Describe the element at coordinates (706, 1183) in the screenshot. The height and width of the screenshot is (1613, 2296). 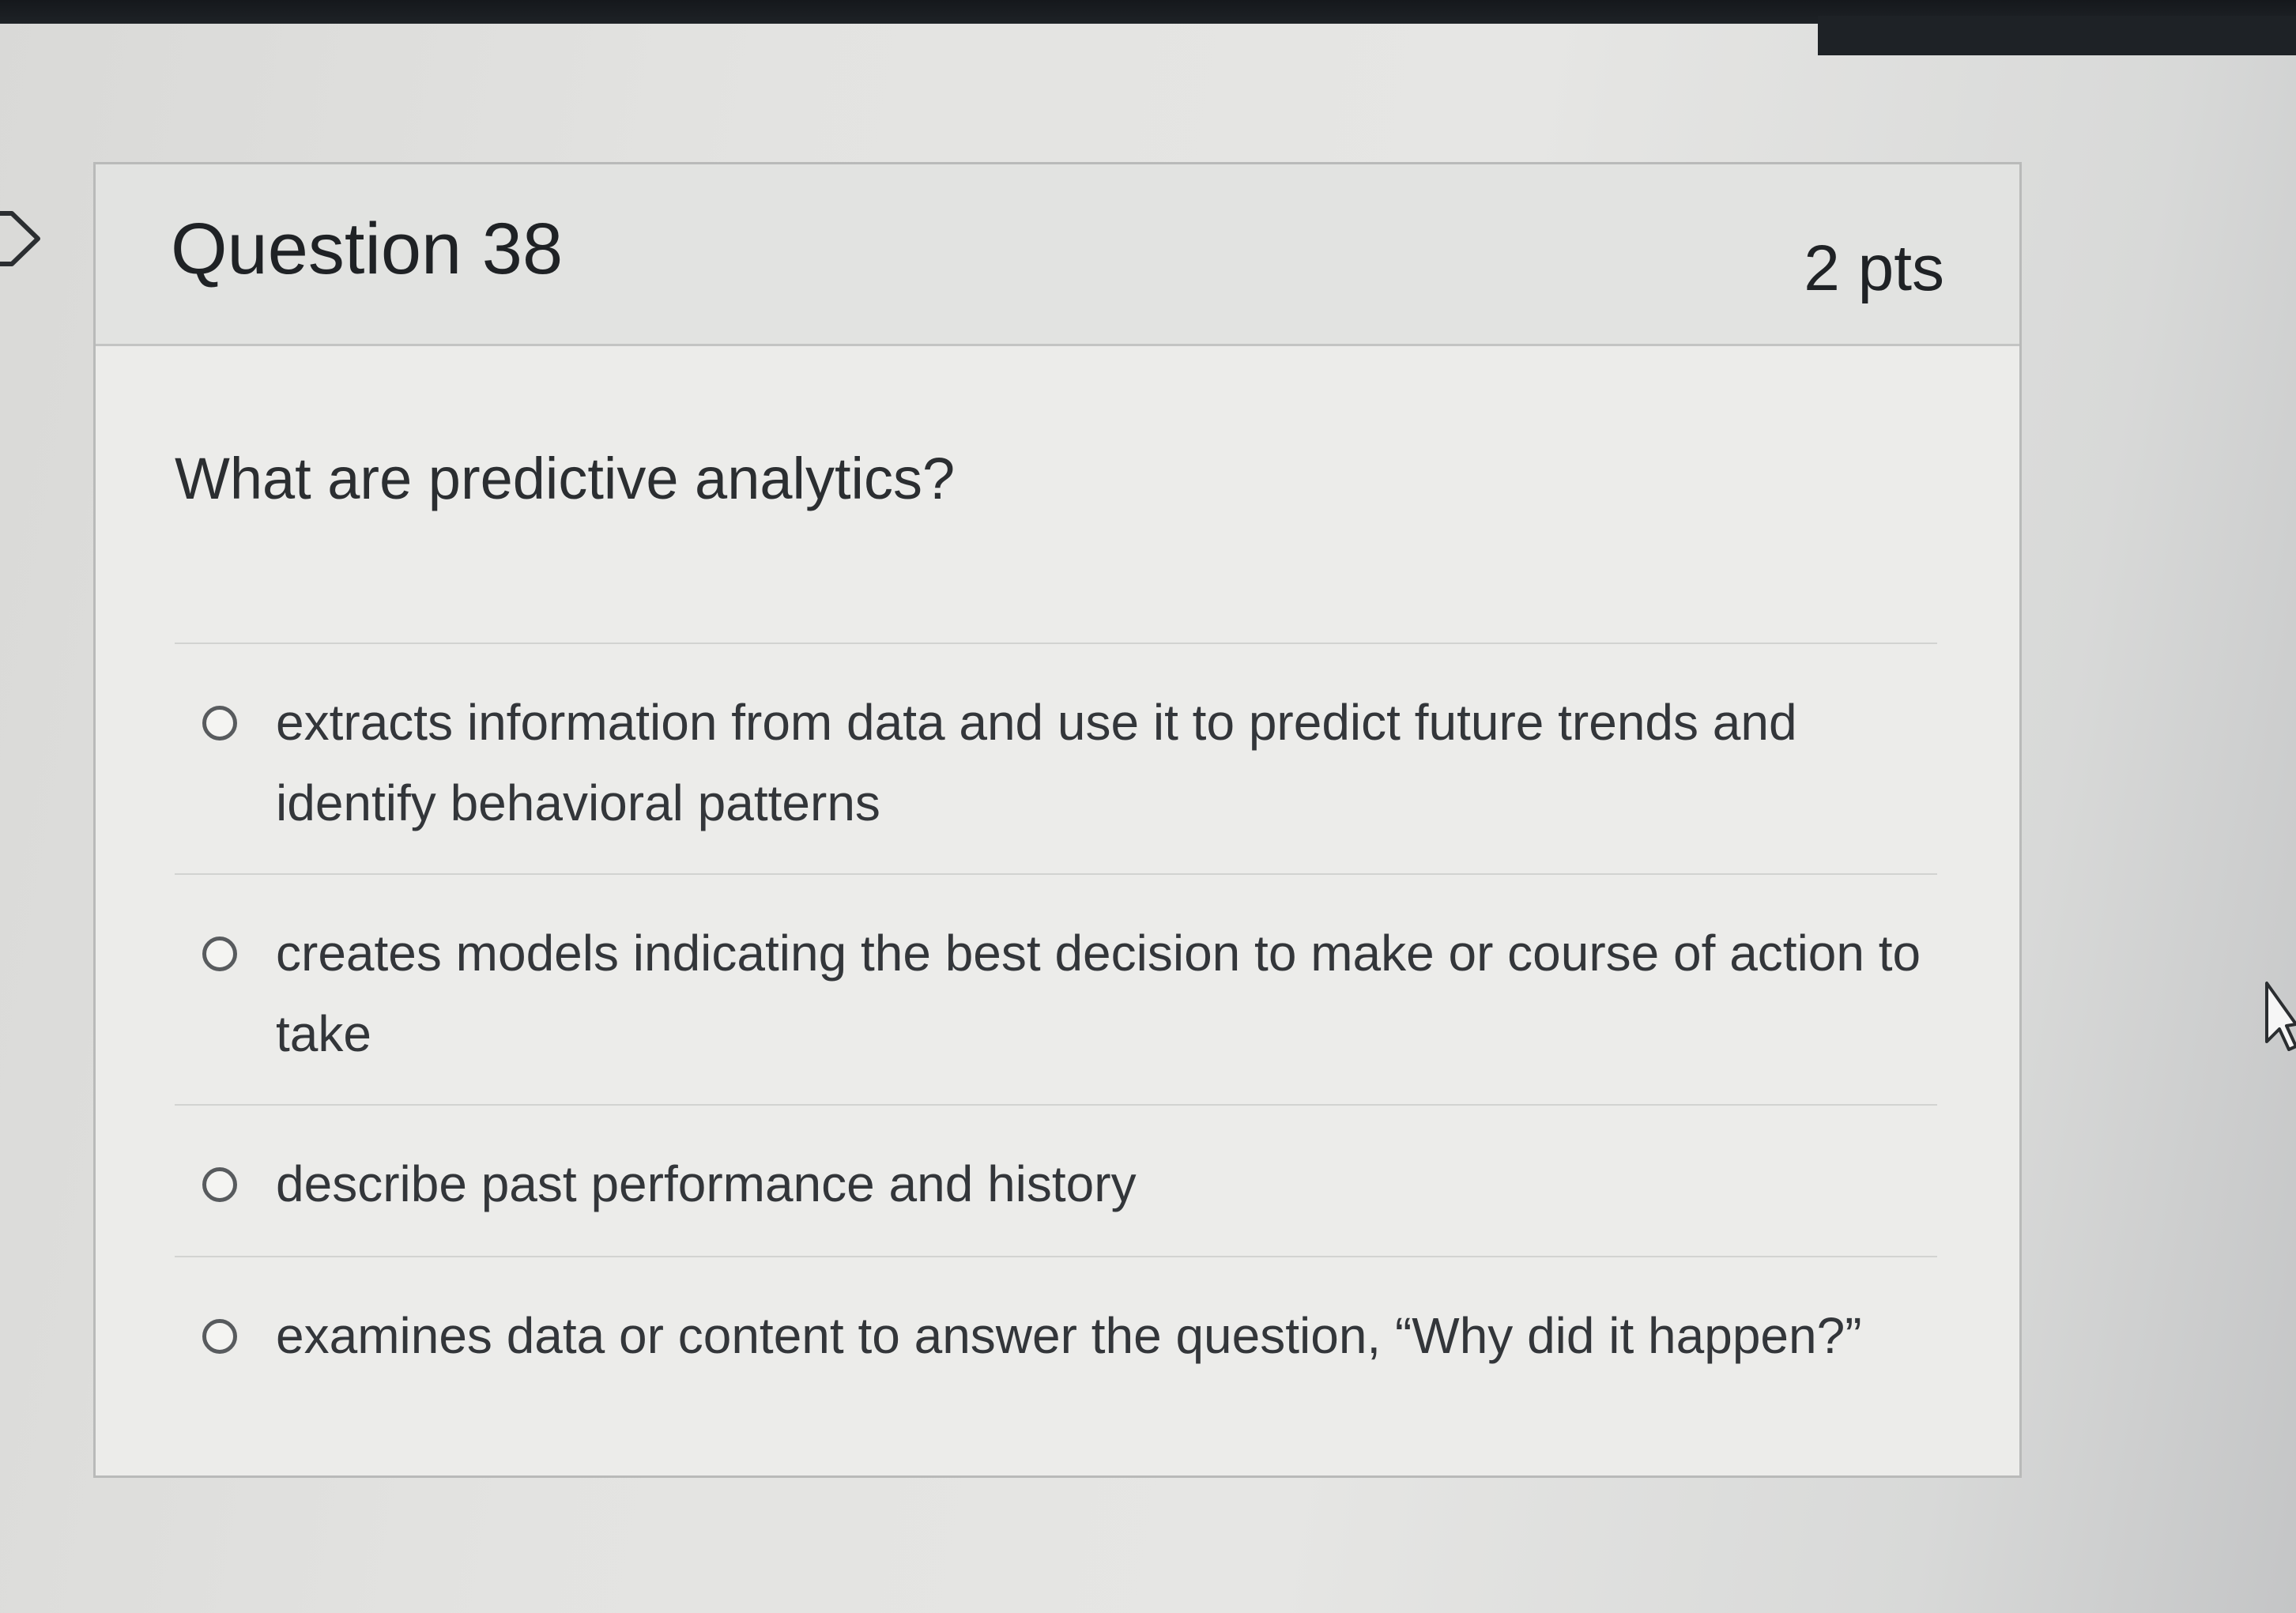
I see `answer-label: describe past performance and history` at that location.